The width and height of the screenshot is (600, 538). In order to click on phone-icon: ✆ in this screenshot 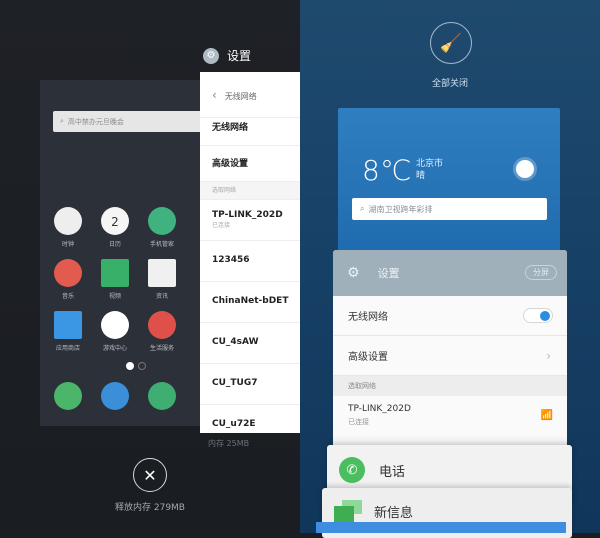, I will do `click(352, 470)`.